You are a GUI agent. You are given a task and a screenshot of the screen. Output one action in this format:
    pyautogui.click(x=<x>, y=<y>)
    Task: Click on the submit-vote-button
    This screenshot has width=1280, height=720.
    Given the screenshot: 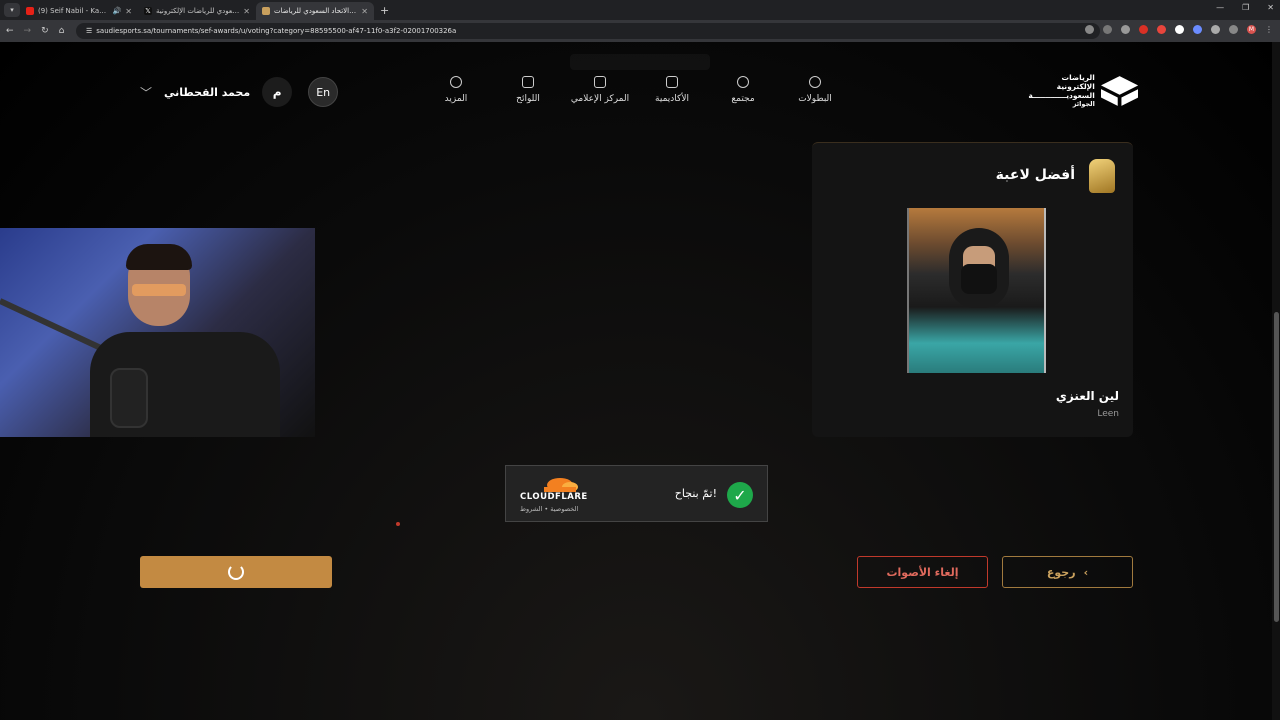 What is the action you would take?
    pyautogui.click(x=236, y=572)
    